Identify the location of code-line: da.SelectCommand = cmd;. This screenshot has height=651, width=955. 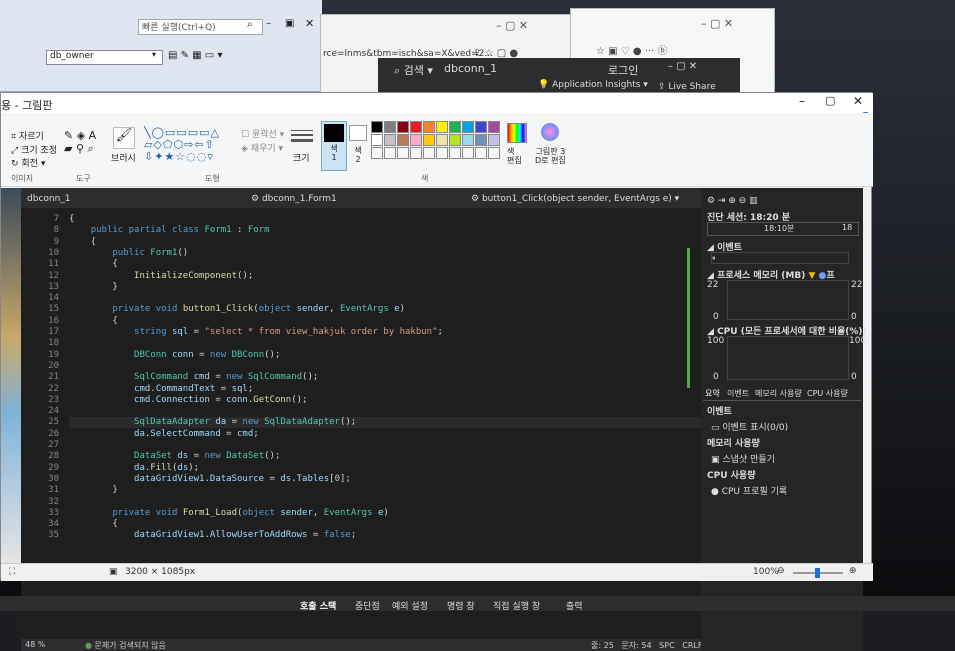
(399, 434).